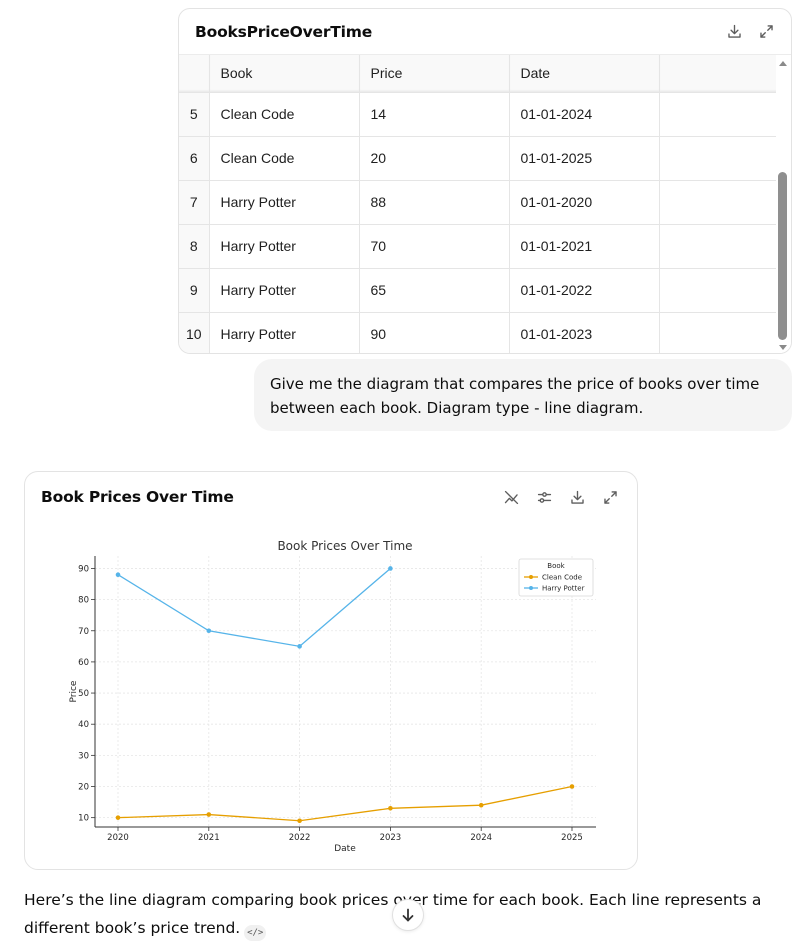 This screenshot has width=812, height=945. Describe the element at coordinates (83, 725) in the screenshot. I see `y-tick-label: 40` at that location.